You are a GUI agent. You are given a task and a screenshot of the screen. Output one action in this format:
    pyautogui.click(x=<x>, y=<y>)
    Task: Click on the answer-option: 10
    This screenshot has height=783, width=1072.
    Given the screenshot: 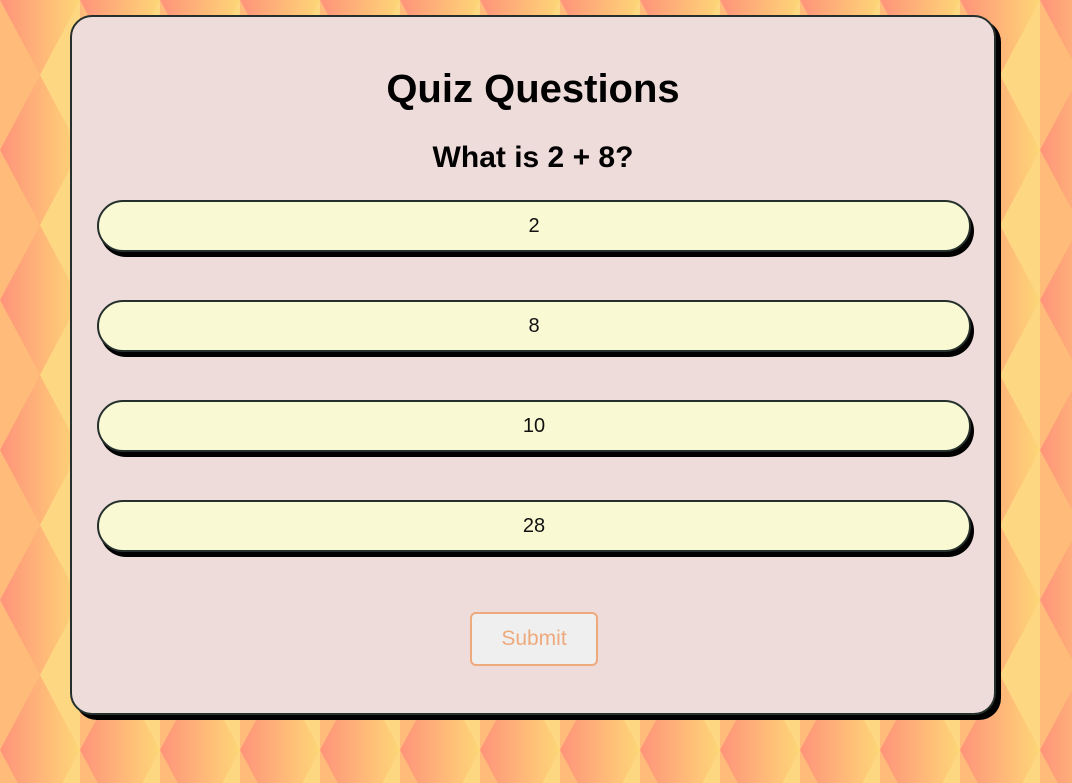 What is the action you would take?
    pyautogui.click(x=534, y=426)
    